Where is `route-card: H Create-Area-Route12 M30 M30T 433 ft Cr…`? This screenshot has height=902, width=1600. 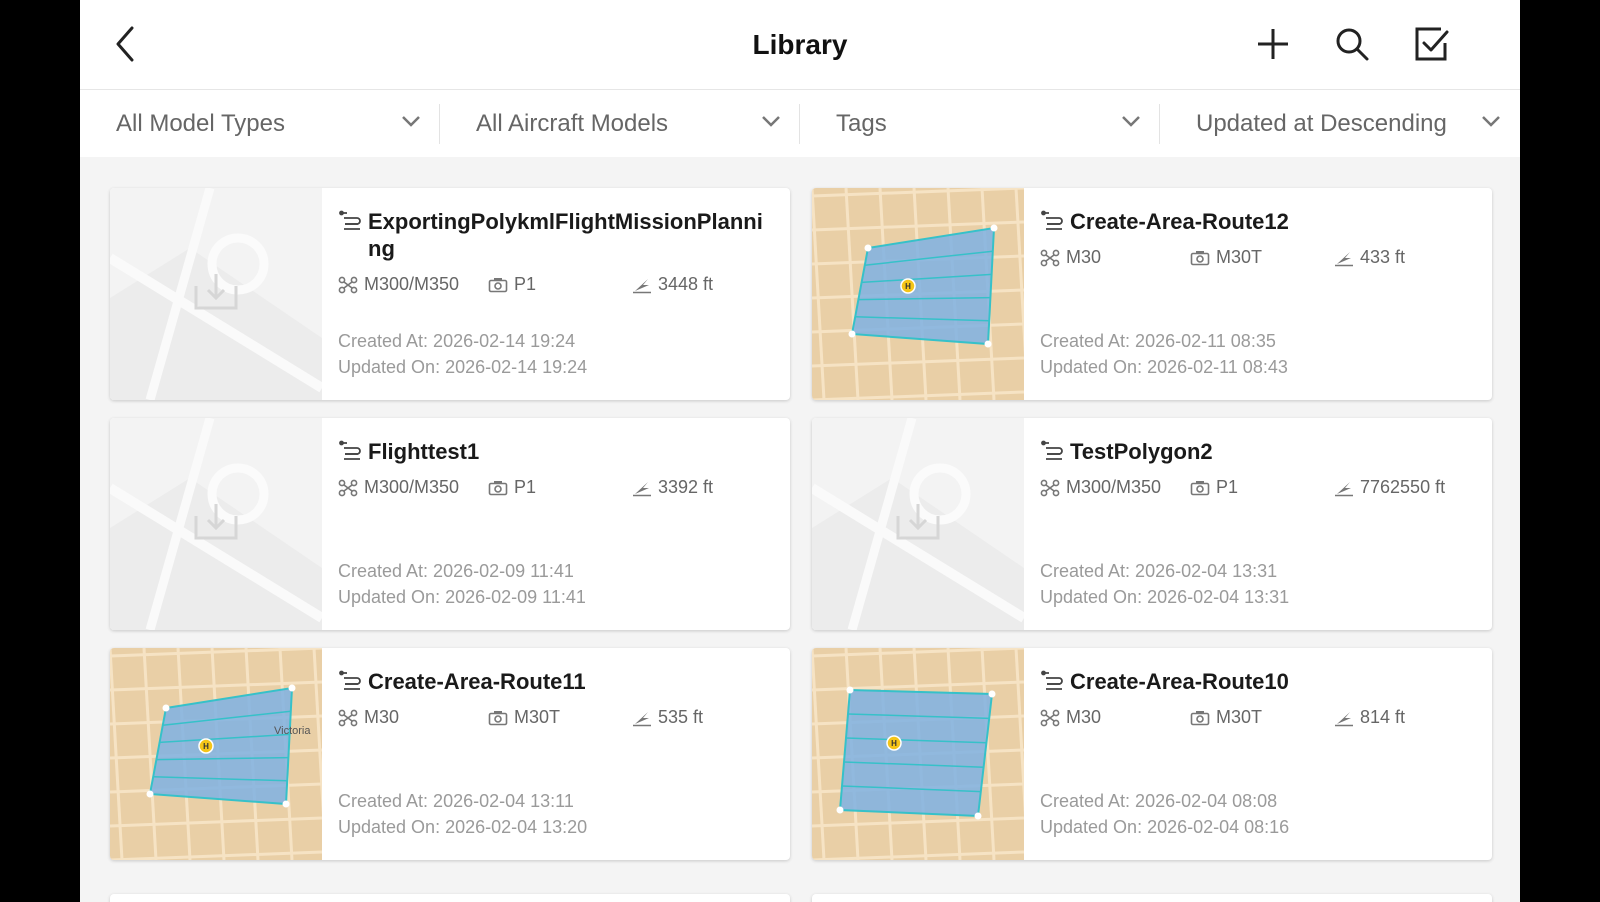
route-card: H Create-Area-Route12 M30 M30T 433 ft Cr… is located at coordinates (1152, 294).